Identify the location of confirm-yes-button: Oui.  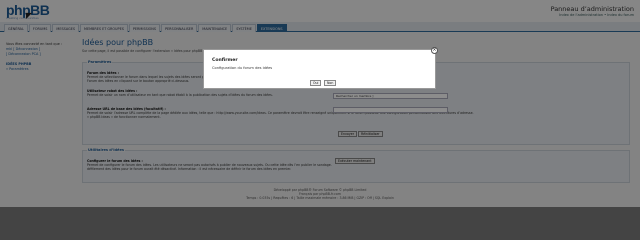
(316, 83).